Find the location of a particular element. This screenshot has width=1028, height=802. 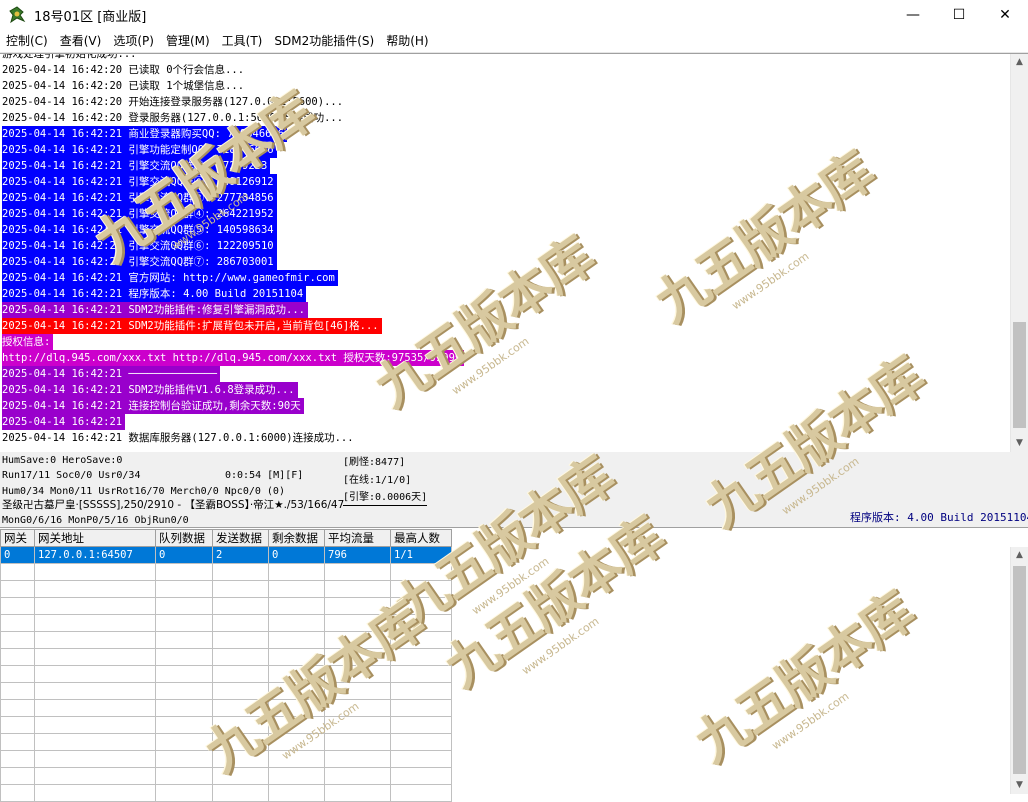

table-header-row: 网关 网关地址 队列数据 发送数据 剩余数据 平均流量 最高人数 is located at coordinates (226, 538).